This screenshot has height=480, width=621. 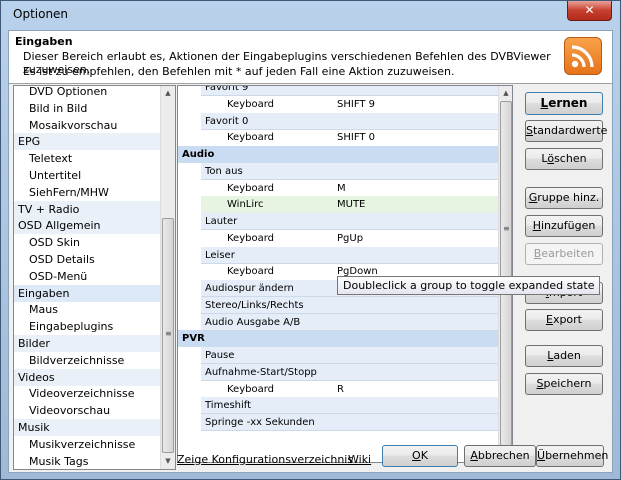 What do you see at coordinates (310, 14) in the screenshot?
I see `title-bar: Optionen ✕` at bounding box center [310, 14].